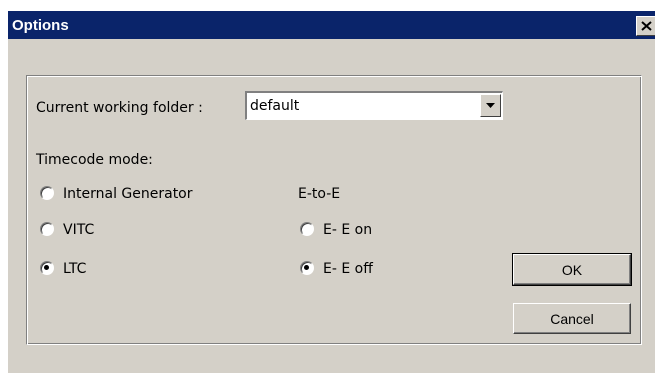  I want to click on chevron-down-icon, so click(490, 105).